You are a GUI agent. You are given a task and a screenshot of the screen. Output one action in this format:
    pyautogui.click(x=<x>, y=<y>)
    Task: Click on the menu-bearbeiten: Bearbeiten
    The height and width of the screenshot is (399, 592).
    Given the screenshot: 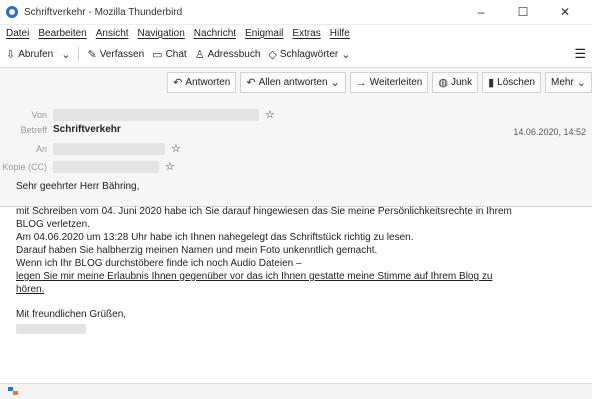 What is the action you would take?
    pyautogui.click(x=62, y=33)
    